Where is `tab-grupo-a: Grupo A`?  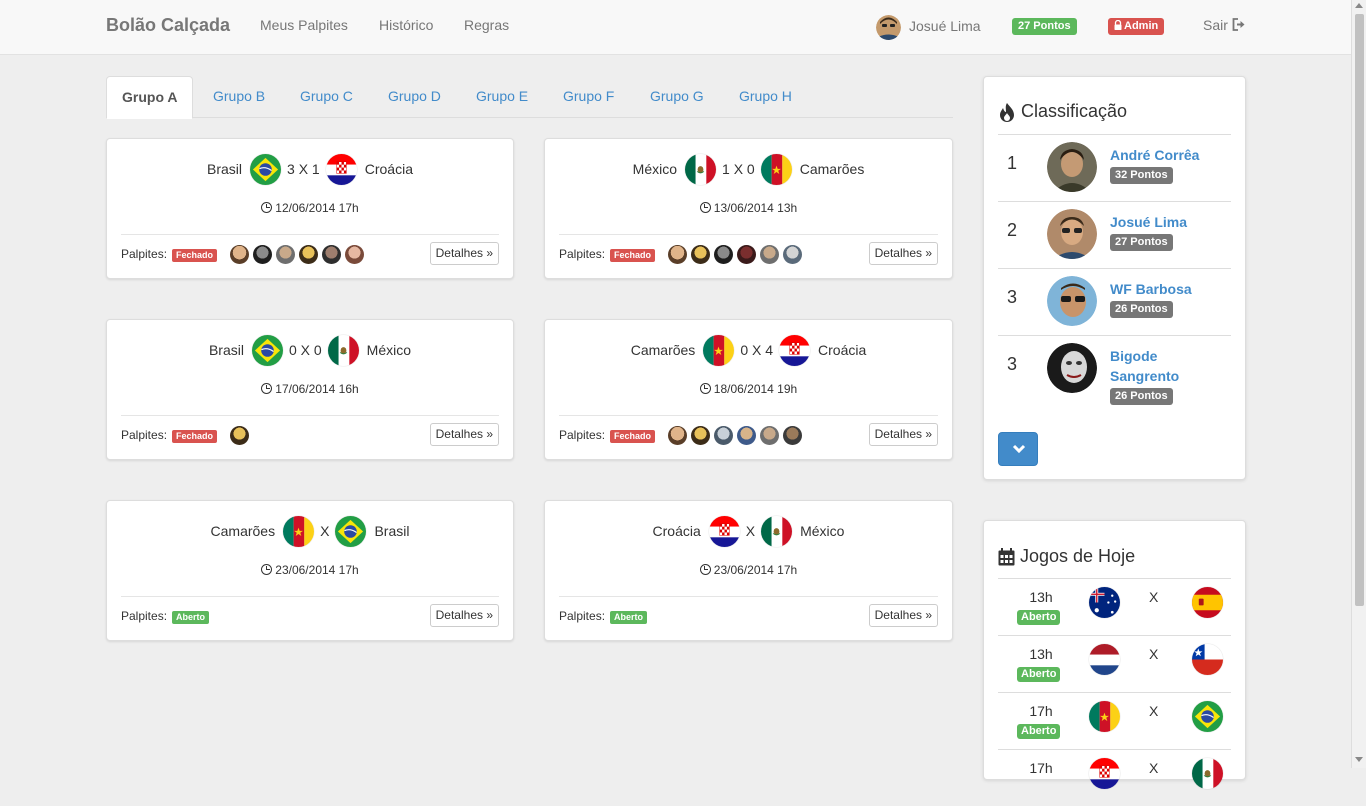 tab-grupo-a: Grupo A is located at coordinates (150, 97).